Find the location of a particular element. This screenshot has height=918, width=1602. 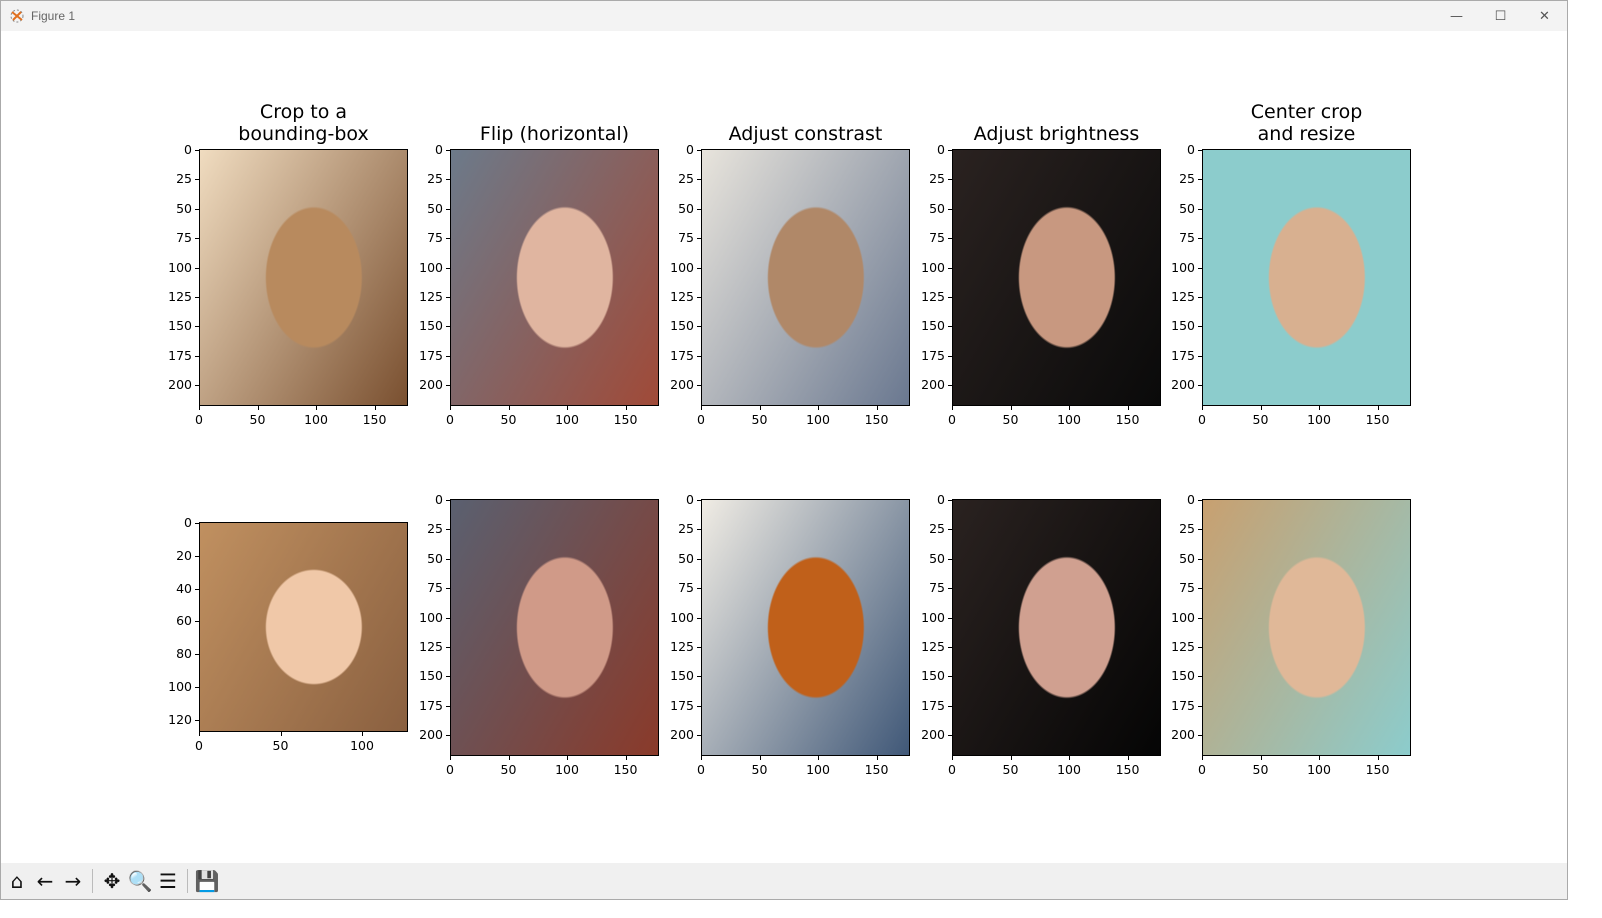

save-button: 💾 is located at coordinates (207, 881).